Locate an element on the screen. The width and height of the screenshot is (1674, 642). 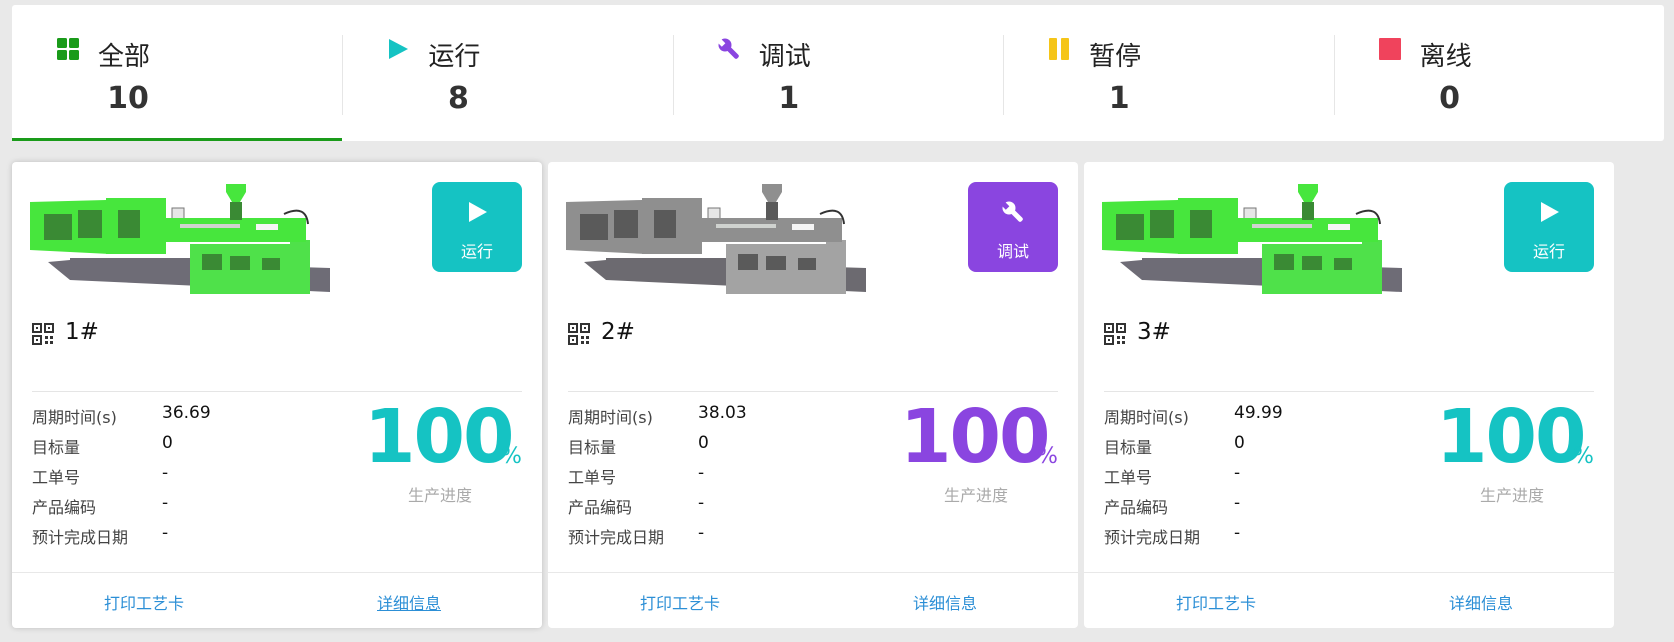
status-label: 调试 is located at coordinates (1012, 251).